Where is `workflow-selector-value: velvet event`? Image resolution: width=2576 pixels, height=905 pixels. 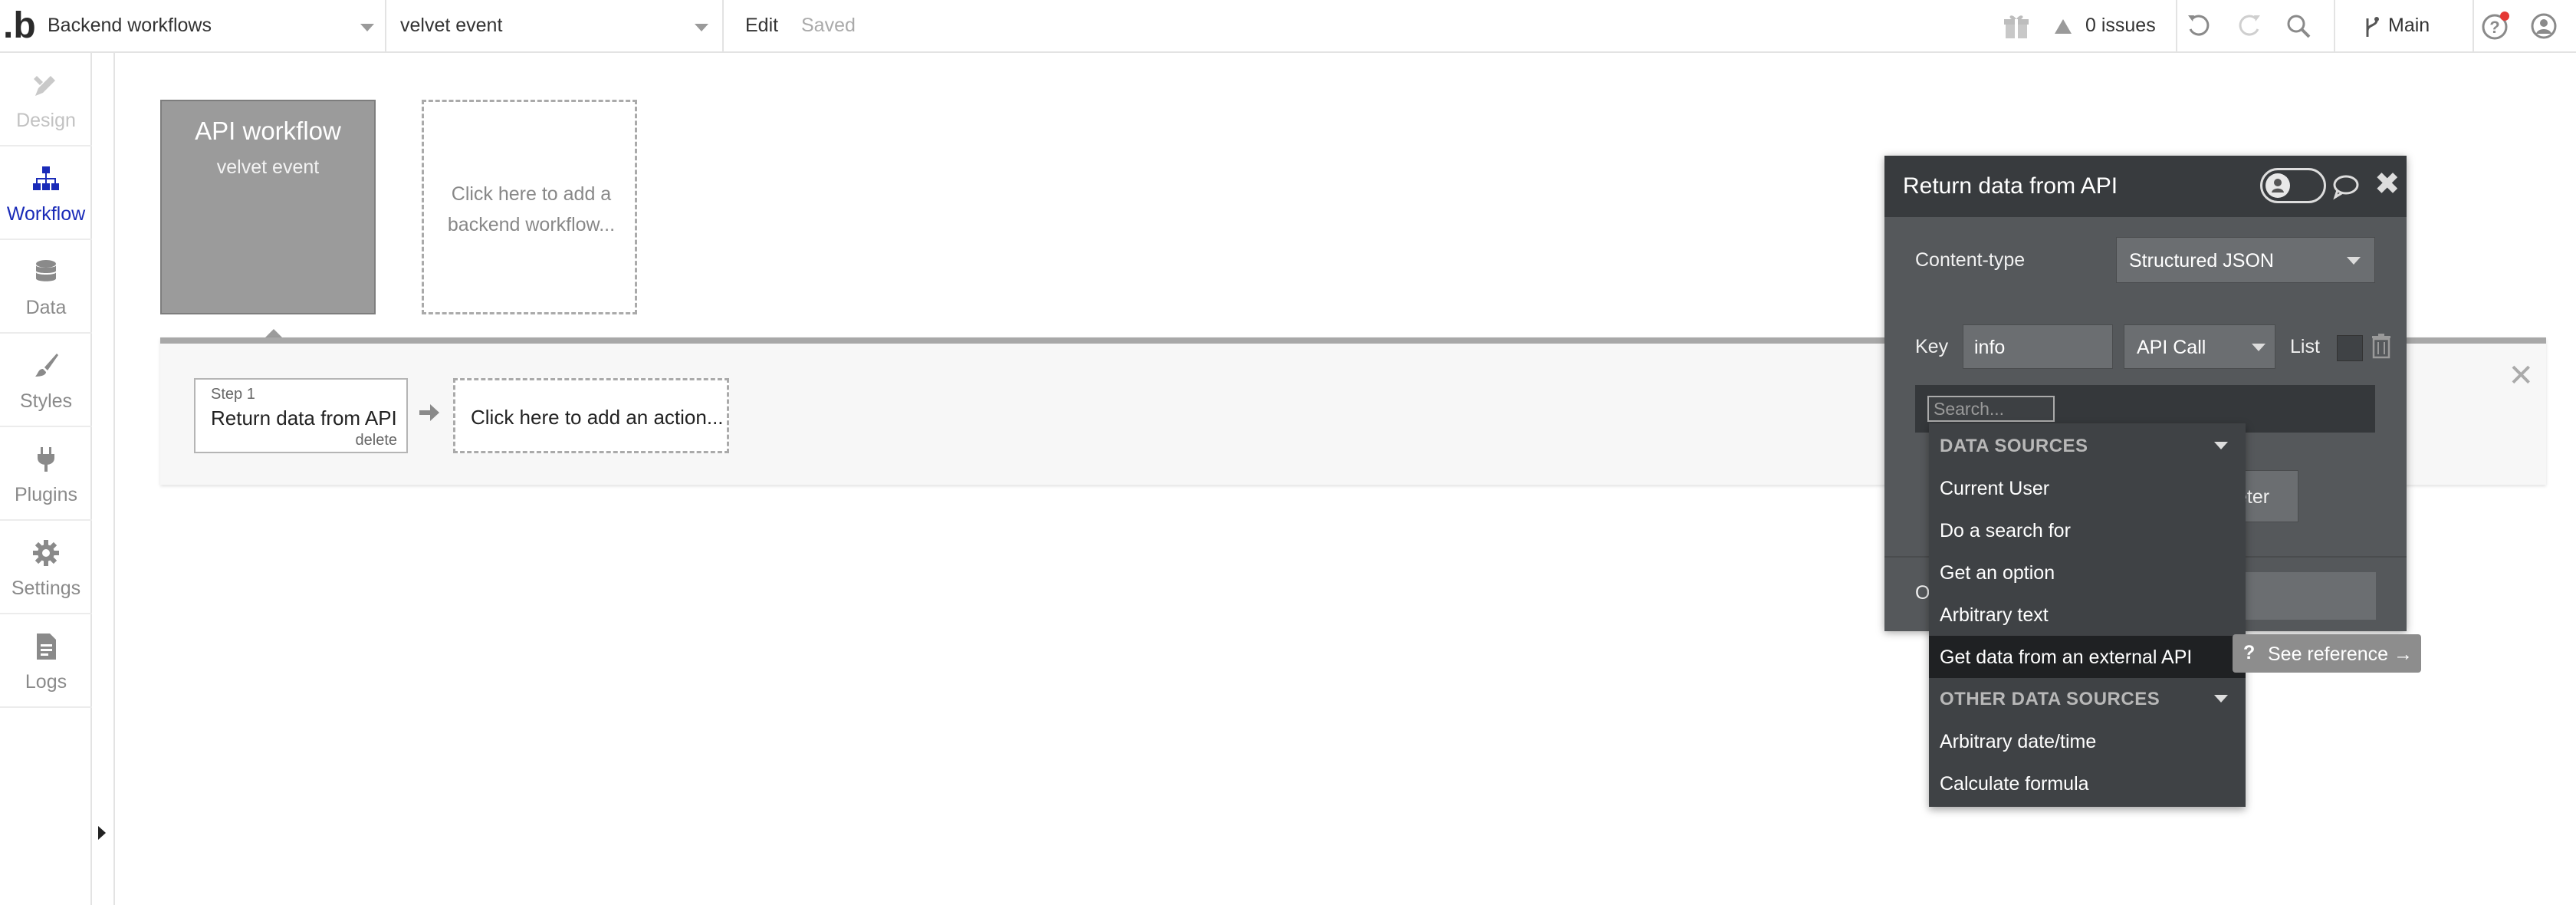
workflow-selector-value: velvet event is located at coordinates (452, 25).